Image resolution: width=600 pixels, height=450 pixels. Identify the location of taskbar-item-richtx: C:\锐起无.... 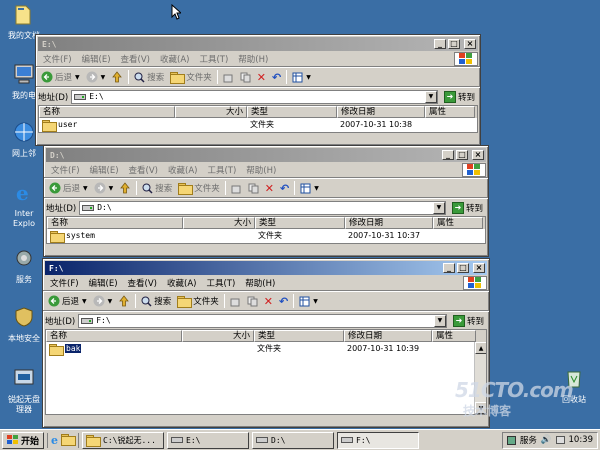
(123, 440).